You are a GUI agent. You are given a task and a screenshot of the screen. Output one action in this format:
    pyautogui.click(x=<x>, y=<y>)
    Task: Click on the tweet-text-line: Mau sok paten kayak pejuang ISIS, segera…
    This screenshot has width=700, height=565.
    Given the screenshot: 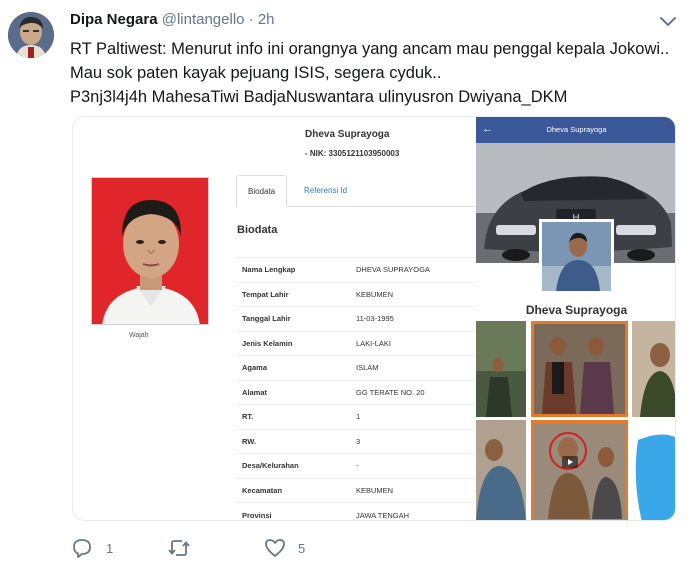 What is the action you would take?
    pyautogui.click(x=256, y=73)
    